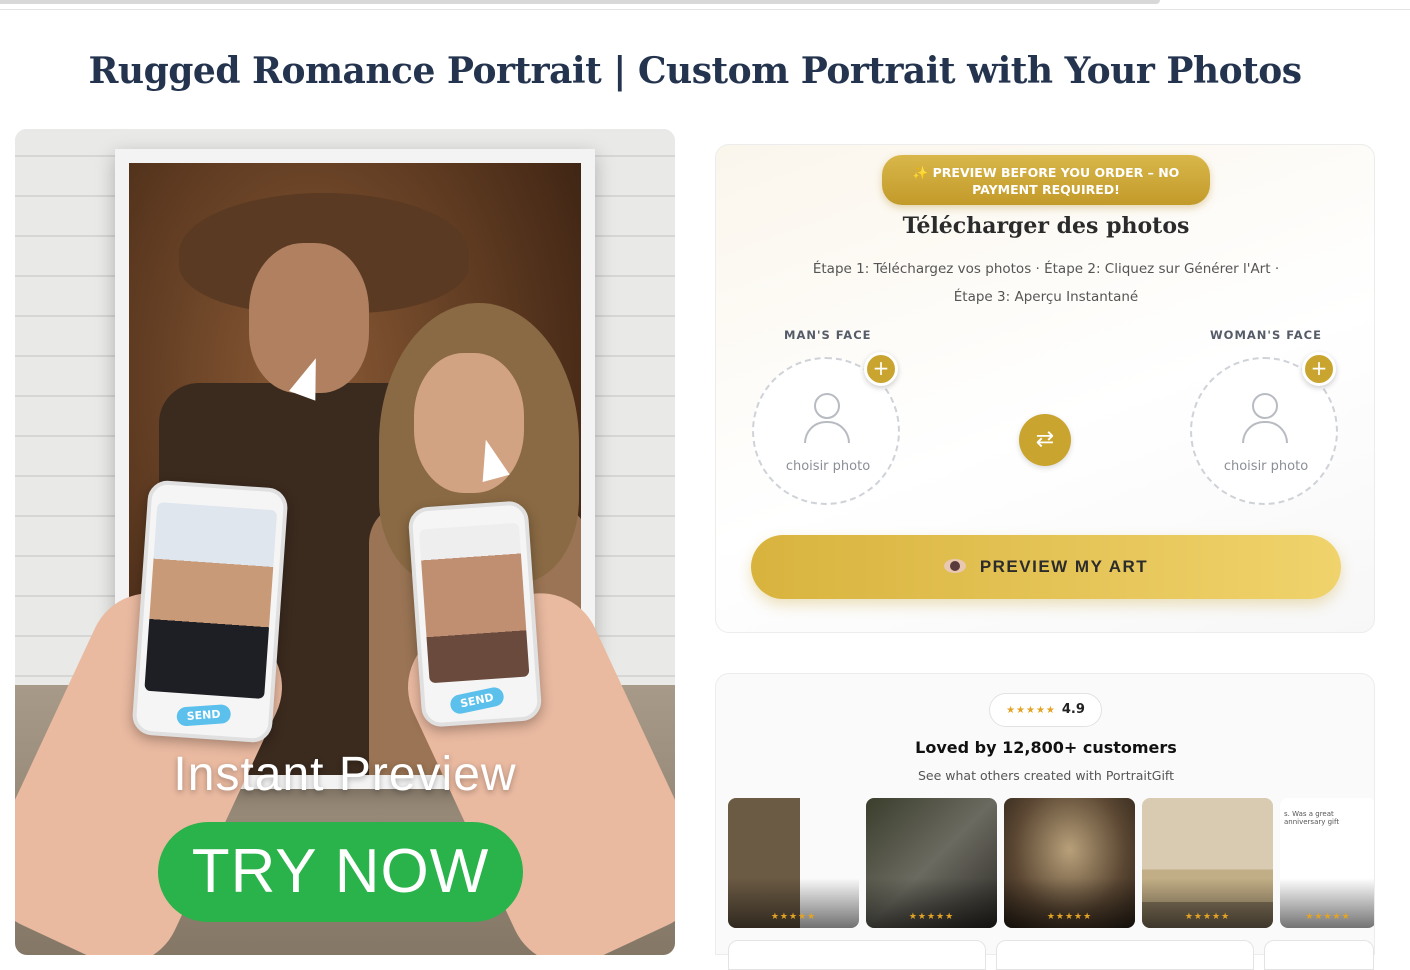 The width and height of the screenshot is (1410, 970). What do you see at coordinates (1045, 440) in the screenshot?
I see `swap-faces-button: ⇄` at bounding box center [1045, 440].